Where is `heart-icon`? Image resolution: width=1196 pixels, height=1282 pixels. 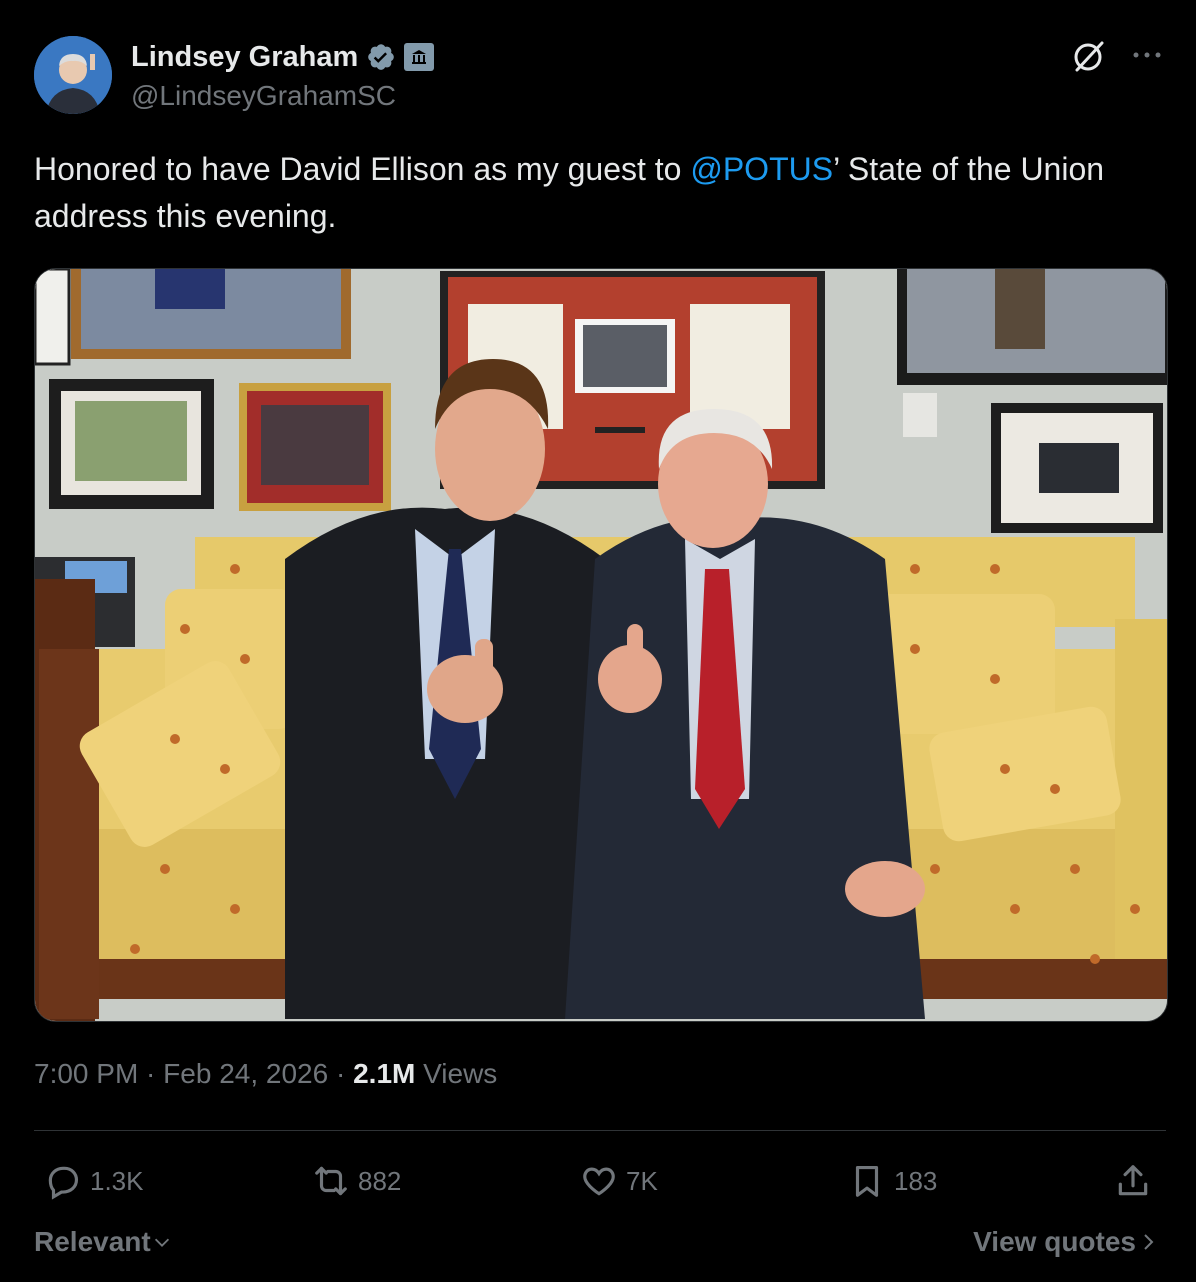 heart-icon is located at coordinates (599, 1181).